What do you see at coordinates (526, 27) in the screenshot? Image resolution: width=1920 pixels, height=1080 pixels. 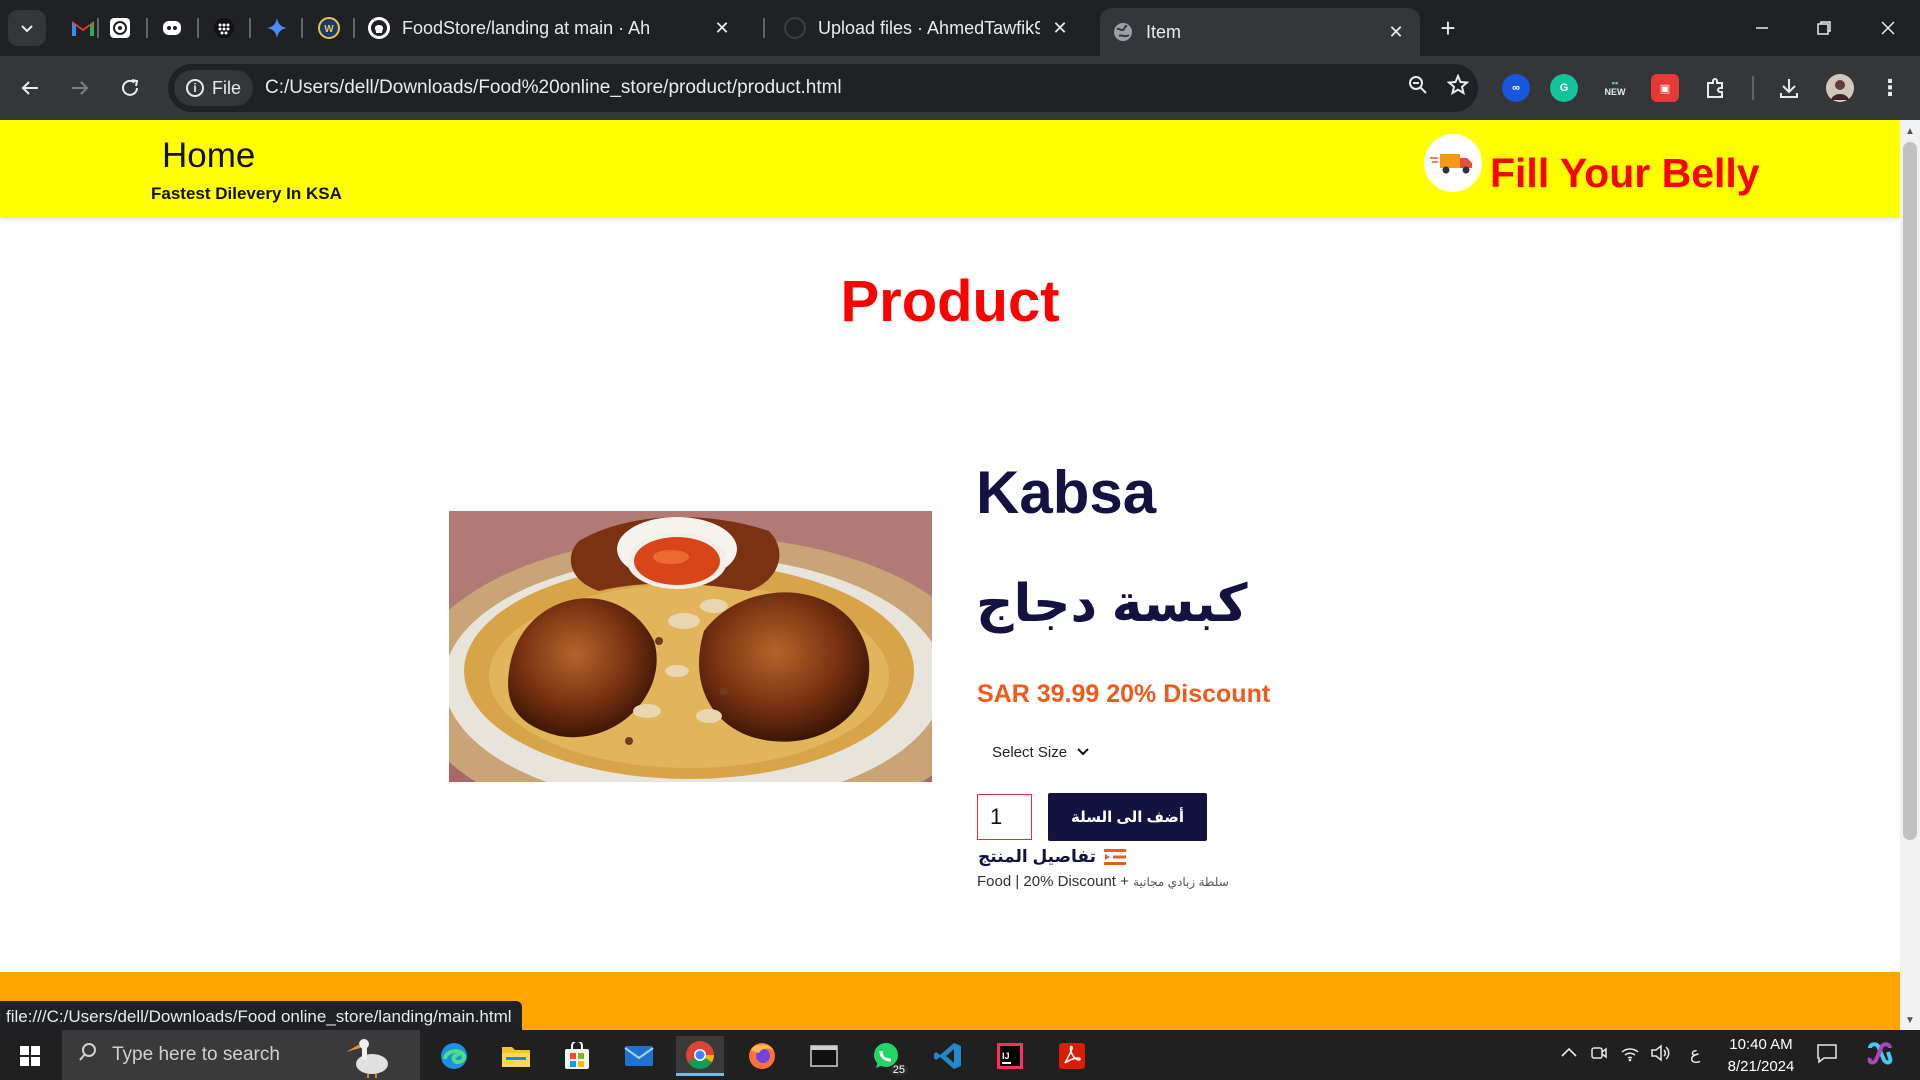 I see `tab-title: FoodStore/landing at main · Ah` at bounding box center [526, 27].